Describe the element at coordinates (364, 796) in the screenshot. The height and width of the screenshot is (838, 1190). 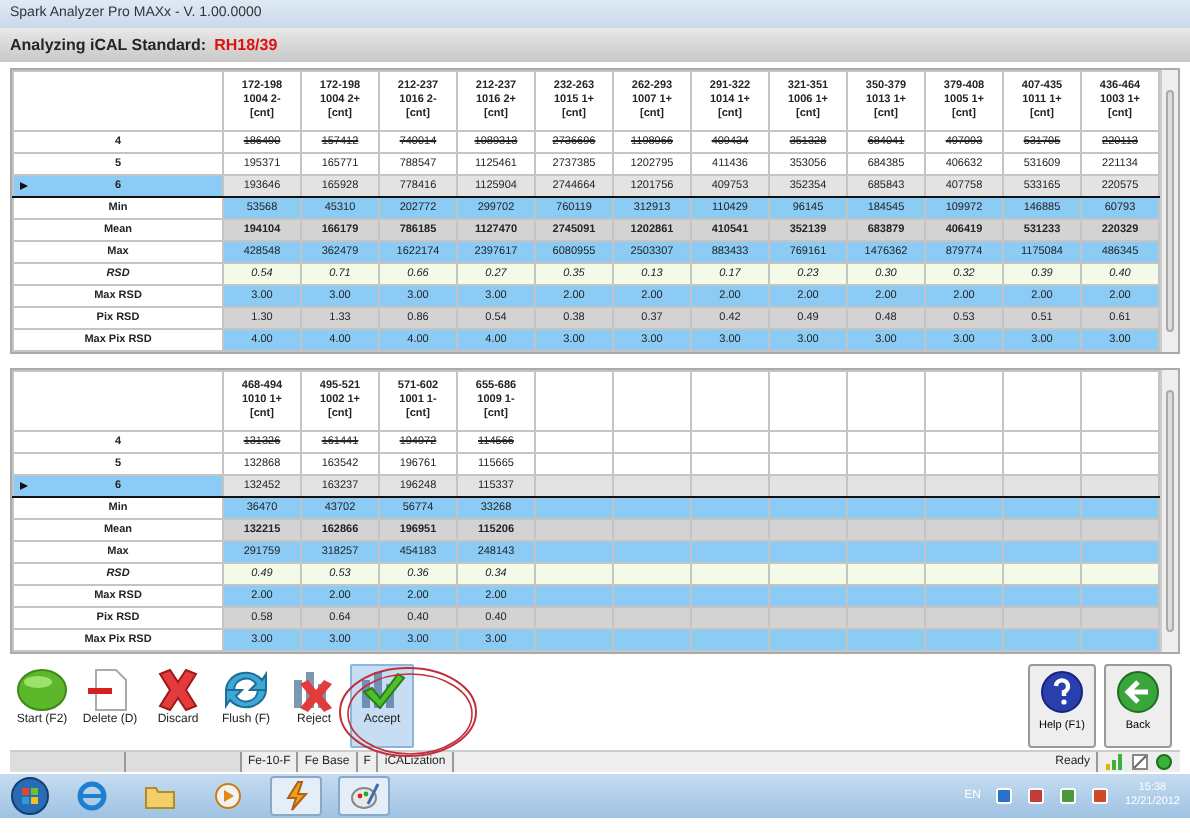
I see `paint-palette-icon` at that location.